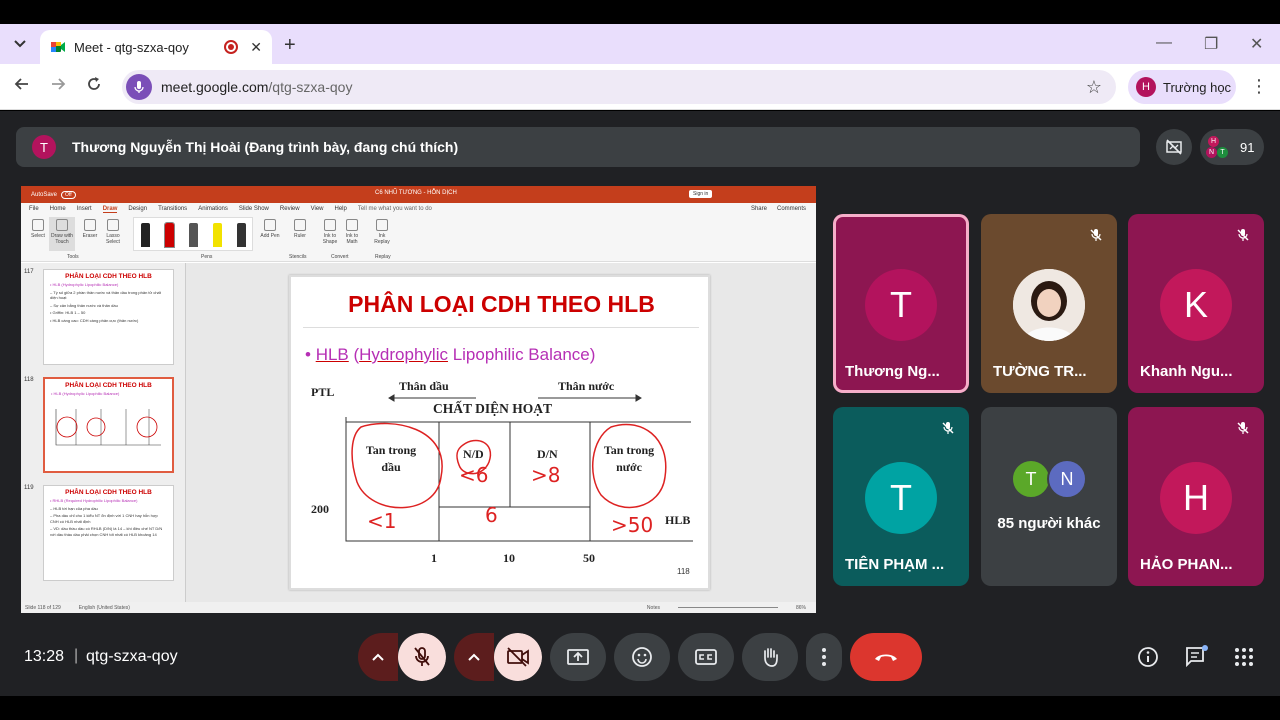 The height and width of the screenshot is (720, 1280). Describe the element at coordinates (642, 657) in the screenshot. I see `reactions-button` at that location.